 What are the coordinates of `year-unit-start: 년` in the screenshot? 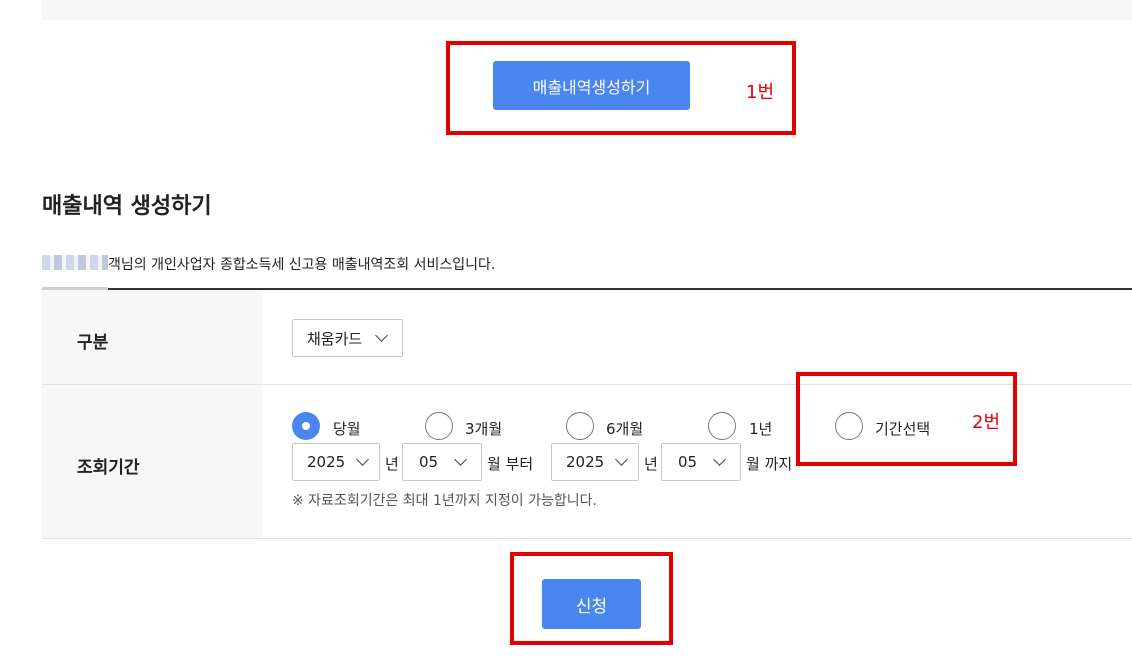 It's located at (392, 464).